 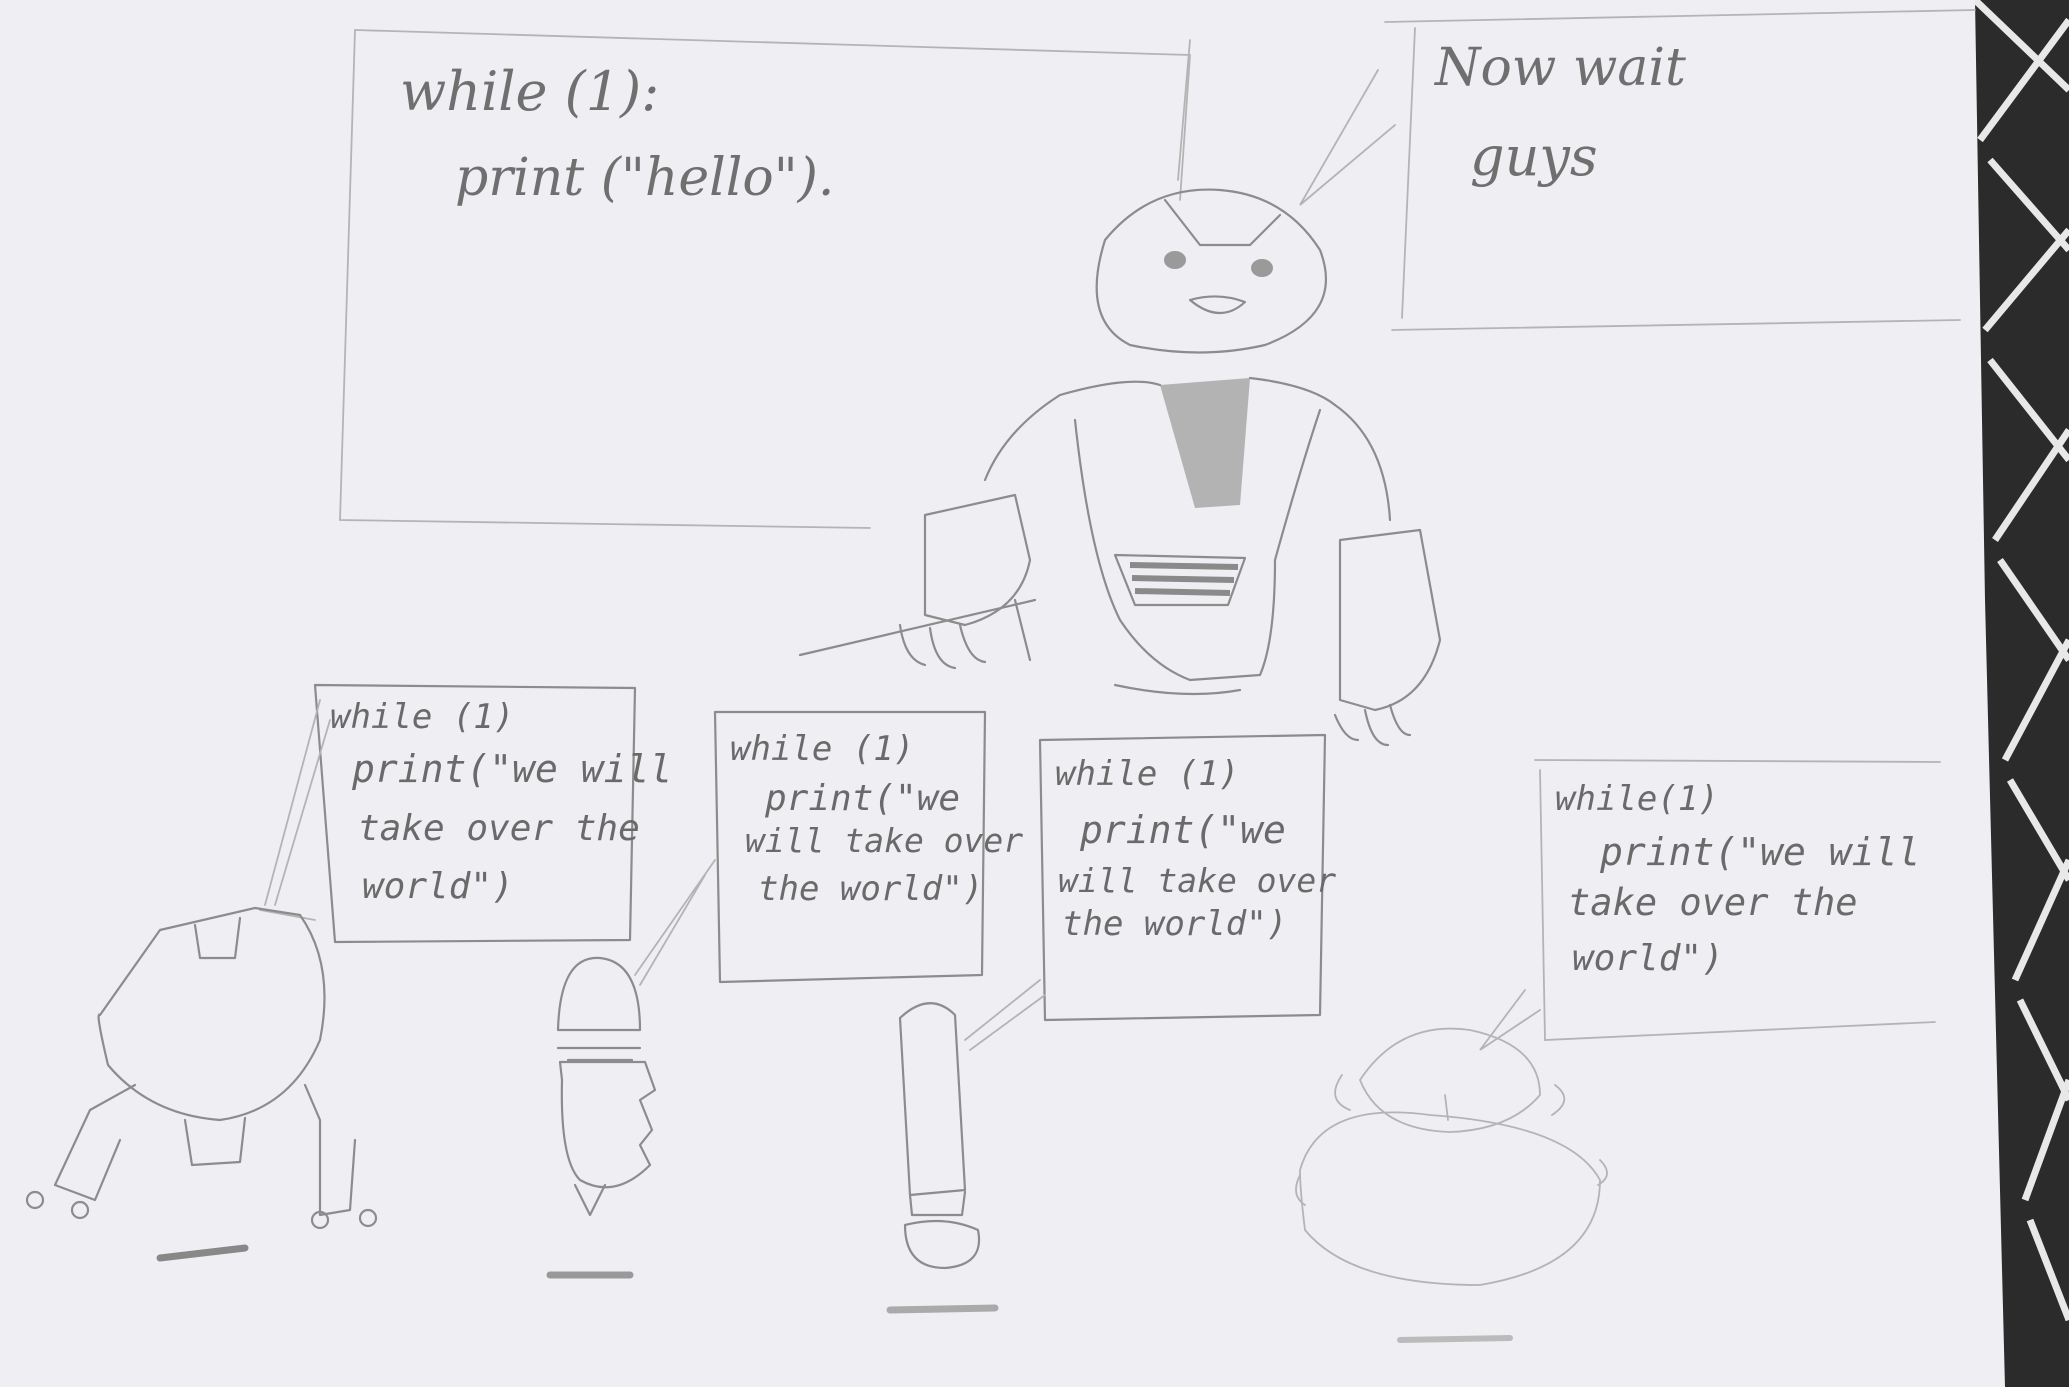 What do you see at coordinates (529, 91) in the screenshot?
I see `board-code-line1: while (1):` at bounding box center [529, 91].